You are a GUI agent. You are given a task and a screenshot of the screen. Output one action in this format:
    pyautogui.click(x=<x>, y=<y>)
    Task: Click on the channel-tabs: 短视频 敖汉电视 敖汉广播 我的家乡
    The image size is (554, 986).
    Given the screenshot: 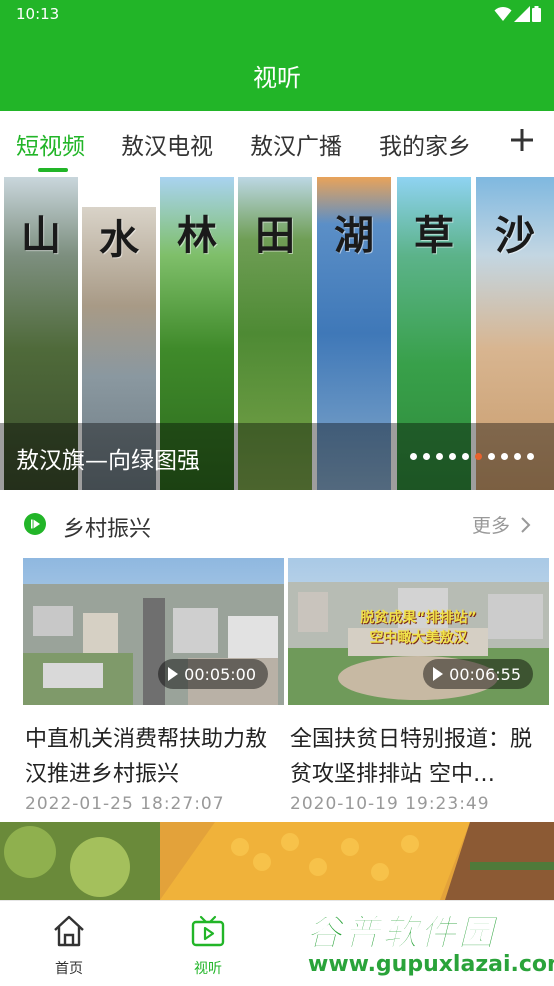 What is the action you would take?
    pyautogui.click(x=277, y=142)
    